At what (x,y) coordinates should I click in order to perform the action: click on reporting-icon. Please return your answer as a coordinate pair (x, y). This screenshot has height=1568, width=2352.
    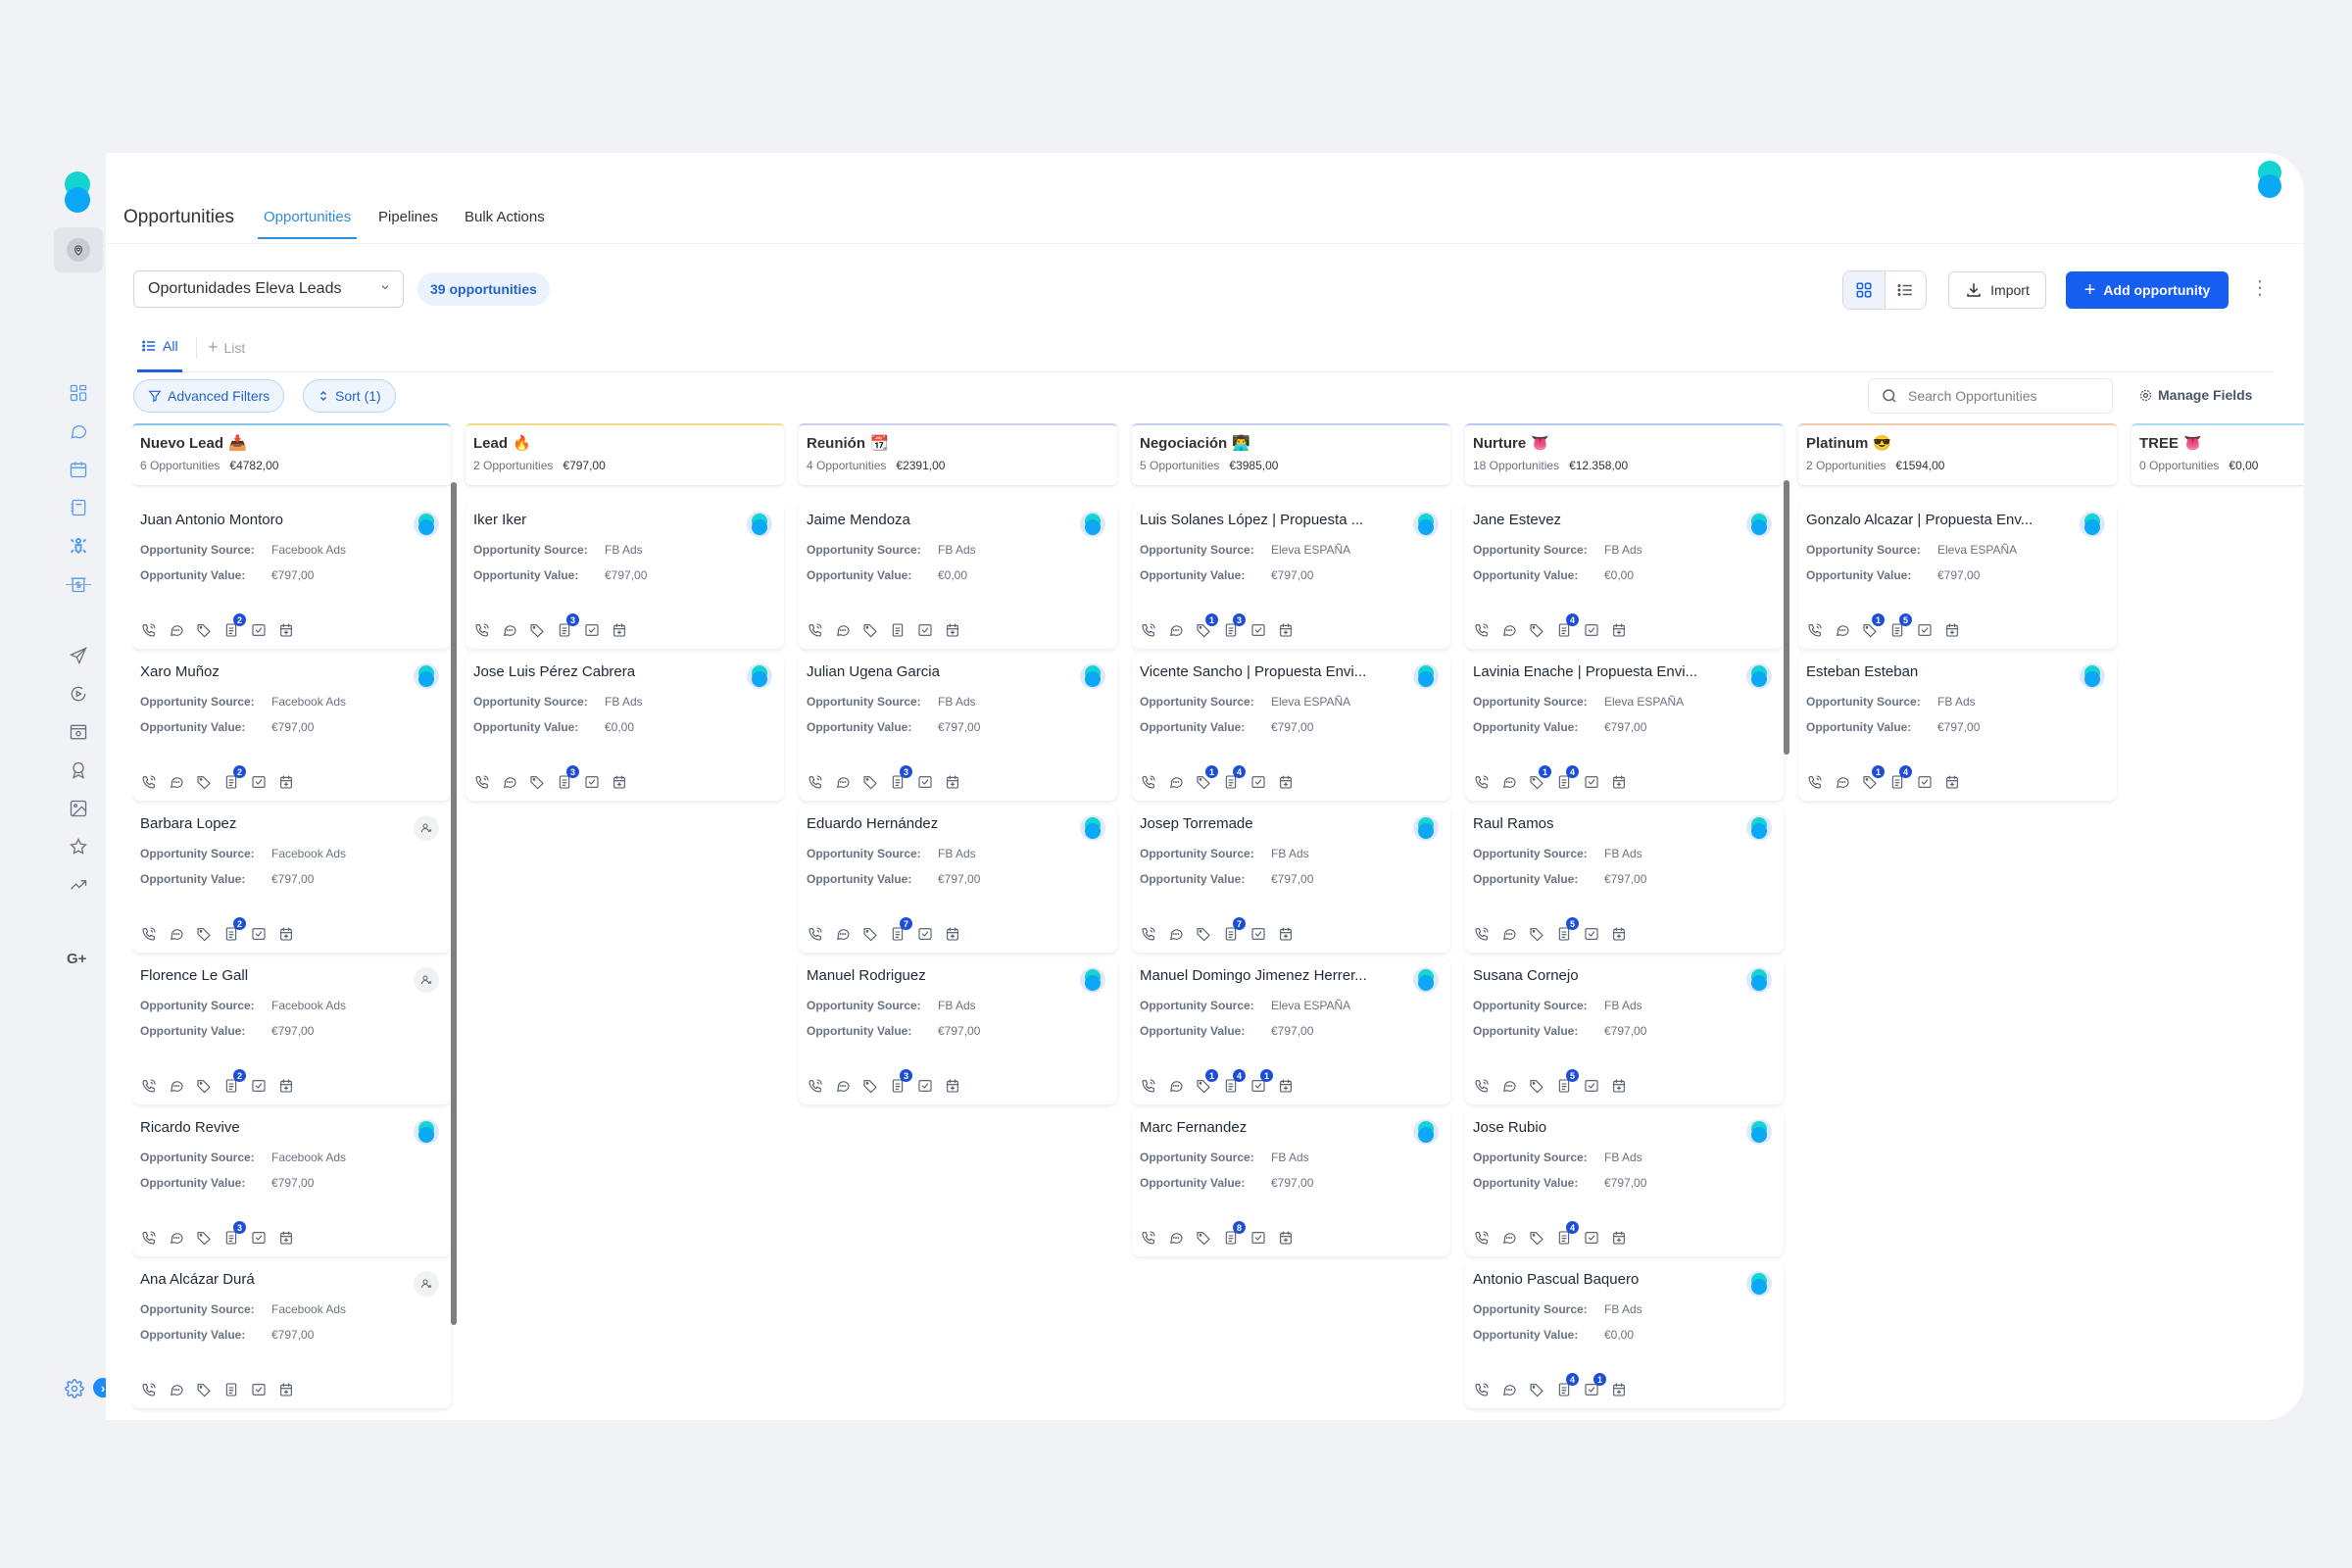
    Looking at the image, I should click on (78, 885).